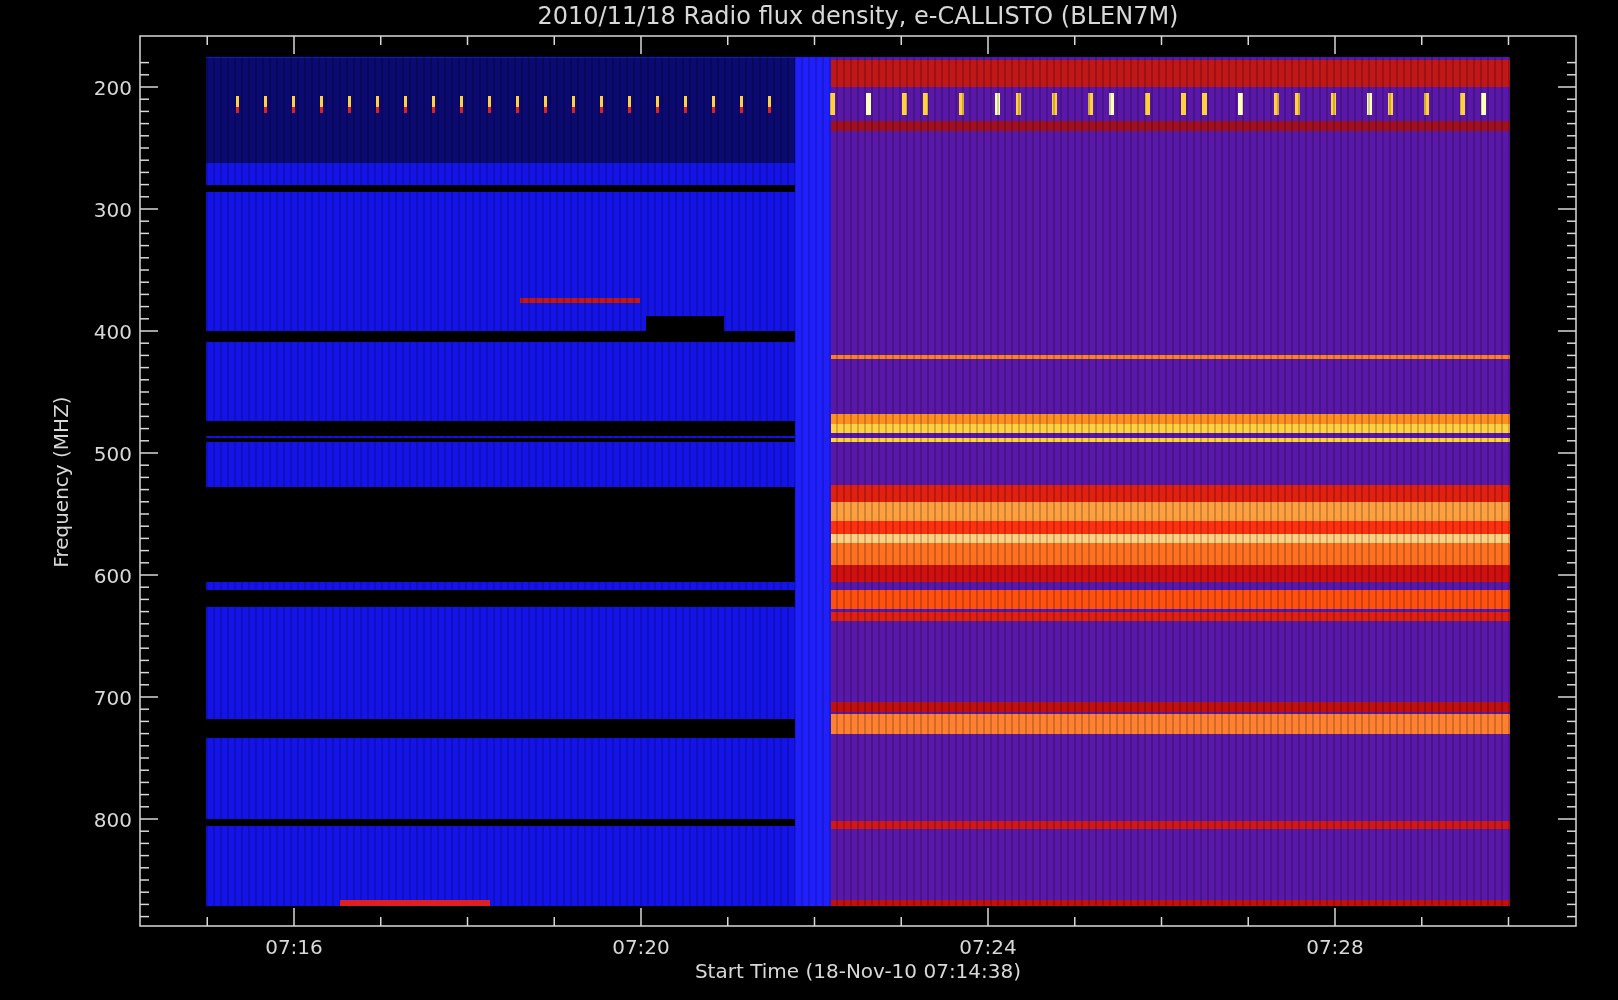 Image resolution: width=1618 pixels, height=1000 pixels. Describe the element at coordinates (858, 971) in the screenshot. I see `axis-title: Start Time (18-Nov-10 07:14:38)` at that location.